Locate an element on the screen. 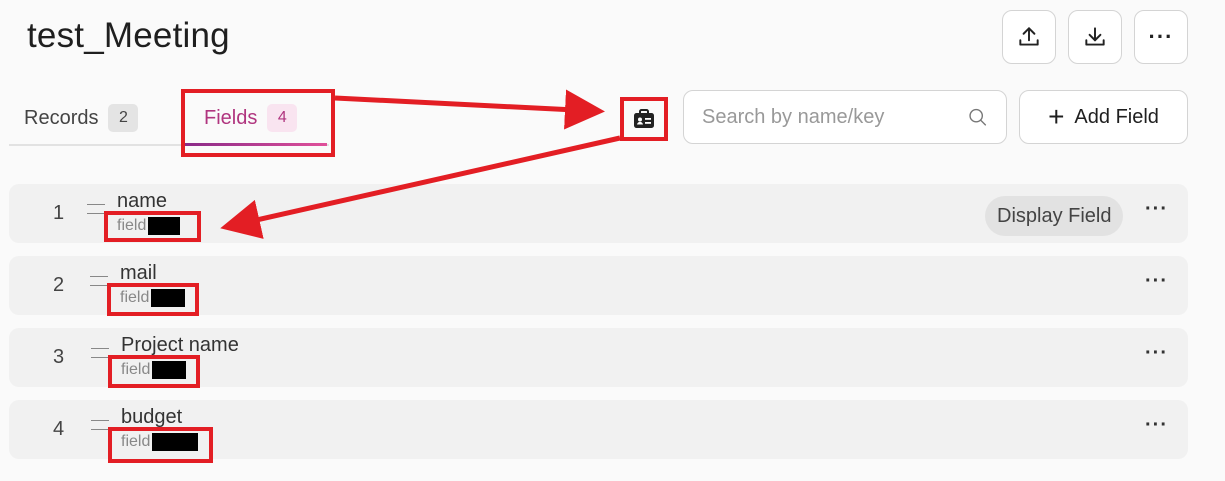 This screenshot has width=1225, height=481. upload-icon is located at coordinates (1029, 36).